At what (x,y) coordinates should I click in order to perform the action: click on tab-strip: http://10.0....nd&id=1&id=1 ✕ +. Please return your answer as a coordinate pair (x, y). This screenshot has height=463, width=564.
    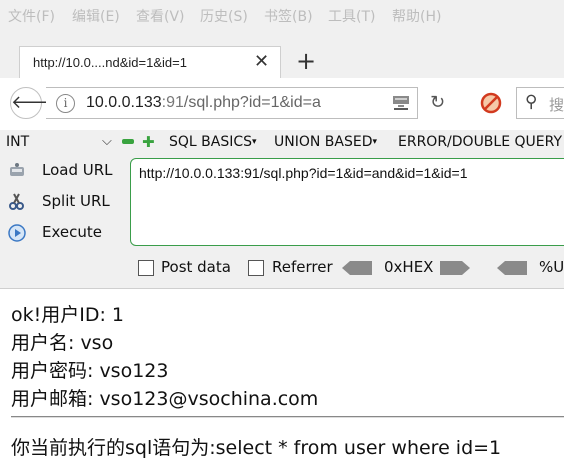
    Looking at the image, I should click on (282, 54).